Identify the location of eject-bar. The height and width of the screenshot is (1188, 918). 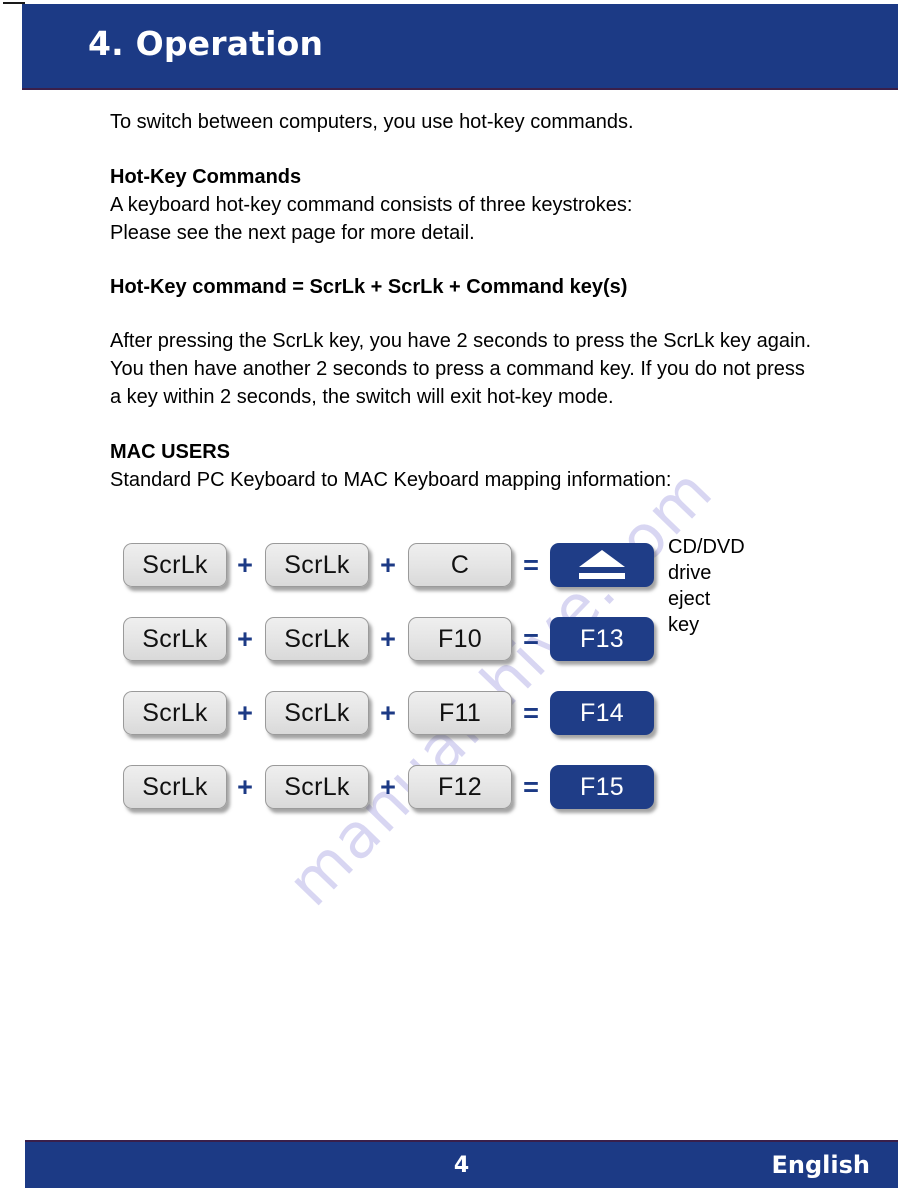
(602, 576).